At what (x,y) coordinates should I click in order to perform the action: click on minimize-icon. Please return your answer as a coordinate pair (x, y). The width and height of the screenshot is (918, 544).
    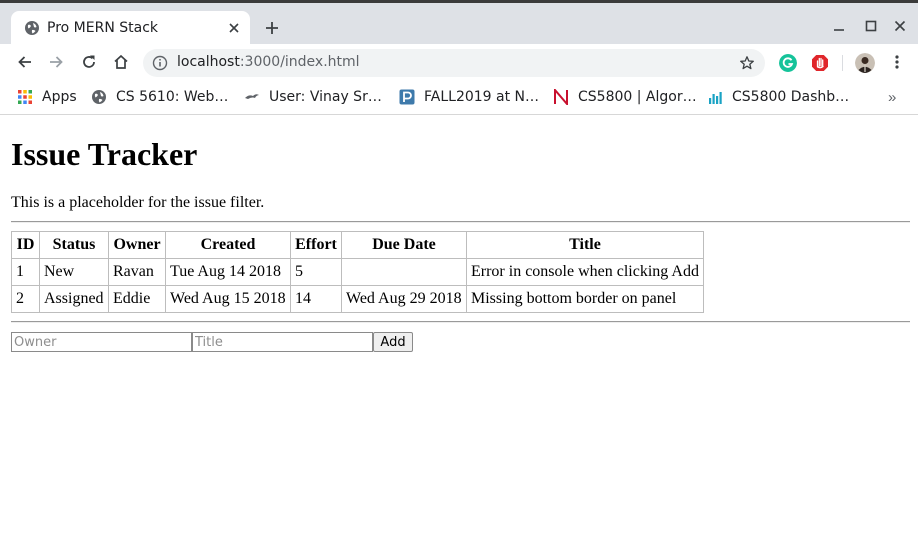
    Looking at the image, I should click on (839, 26).